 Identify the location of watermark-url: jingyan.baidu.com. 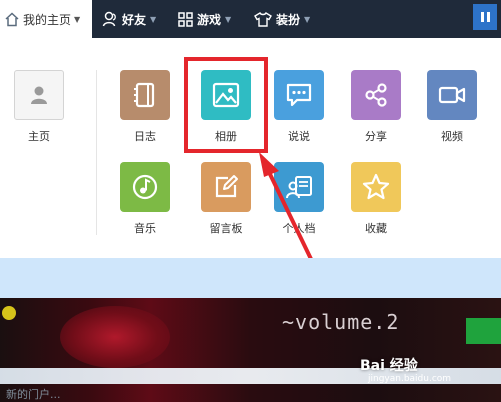
(410, 379).